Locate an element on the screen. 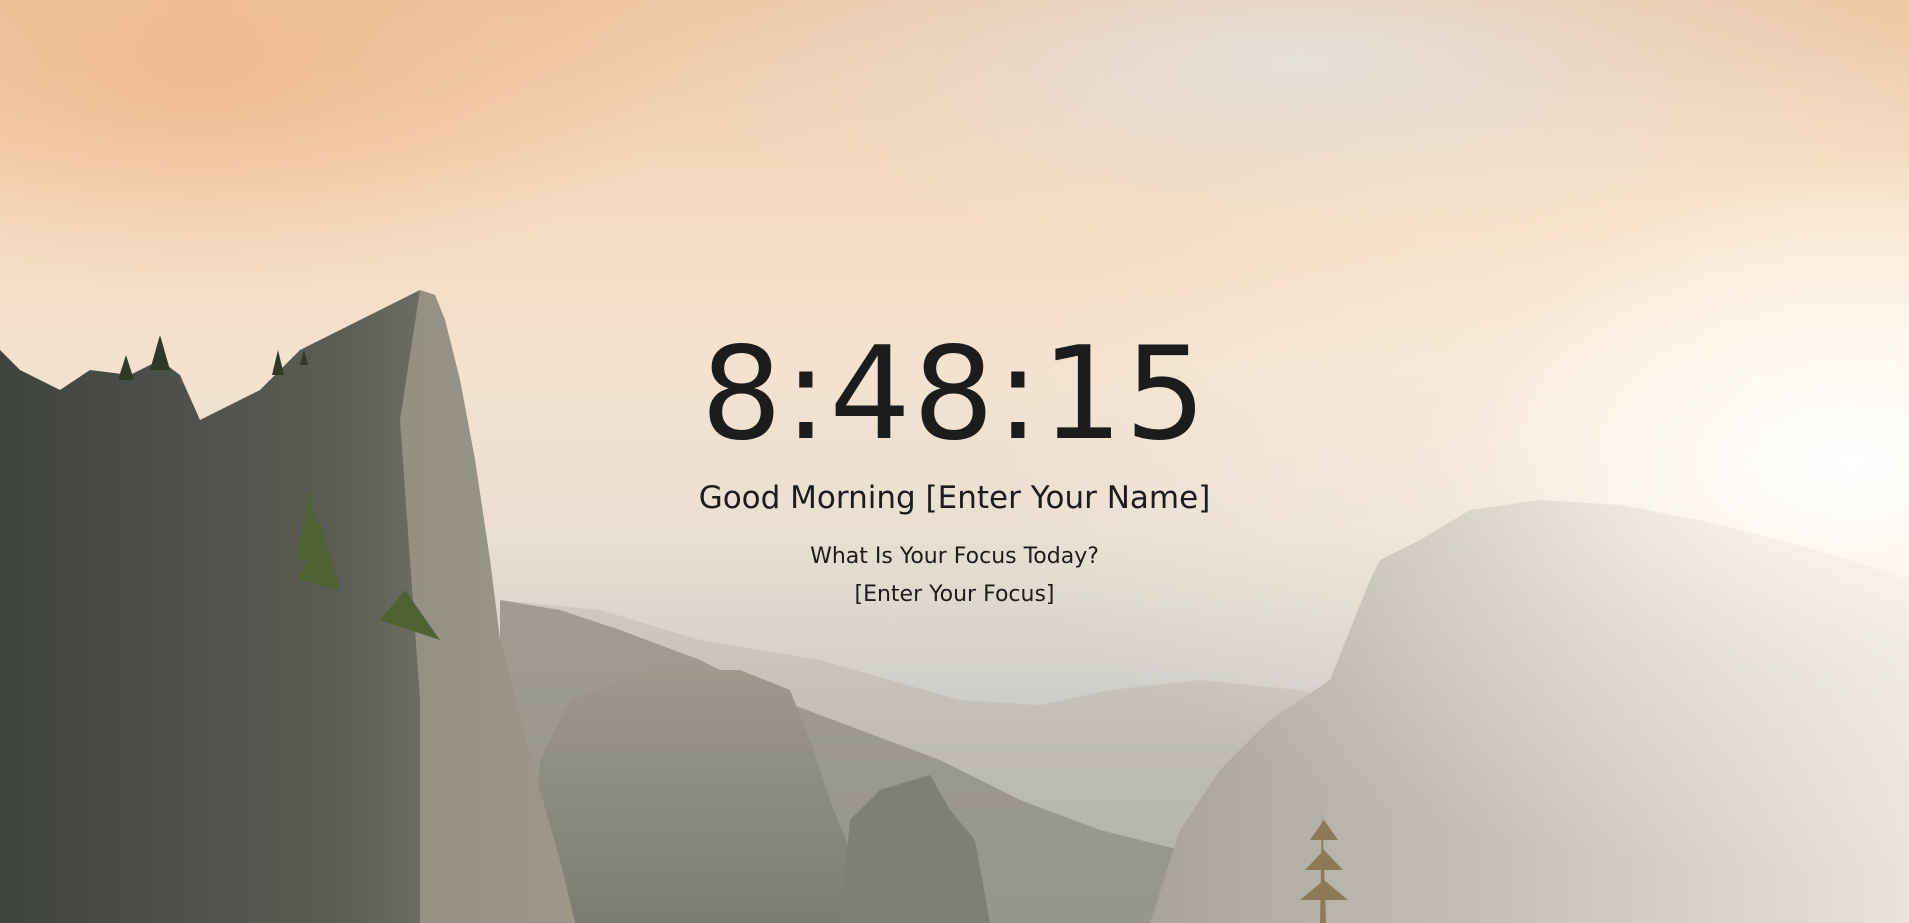  greeting: Good Morning [Enter Your Name] is located at coordinates (954, 498).